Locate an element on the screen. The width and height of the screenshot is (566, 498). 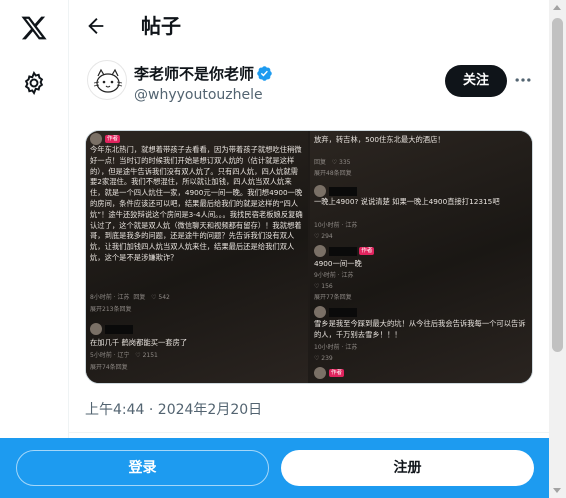
screenshot-comment-text: 放弃，转吉林，500住东北最大的酒店！ is located at coordinates (379, 139).